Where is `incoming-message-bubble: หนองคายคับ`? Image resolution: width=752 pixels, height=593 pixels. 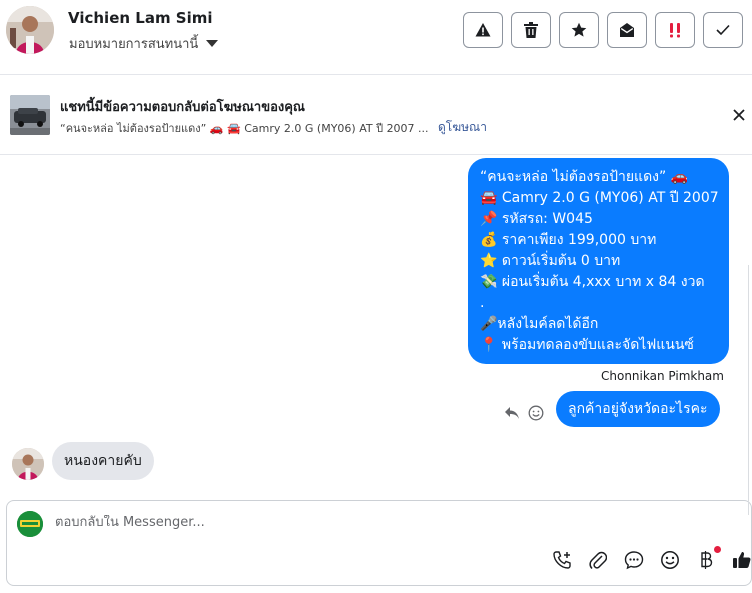
incoming-message-bubble: หนองคายคับ is located at coordinates (103, 461).